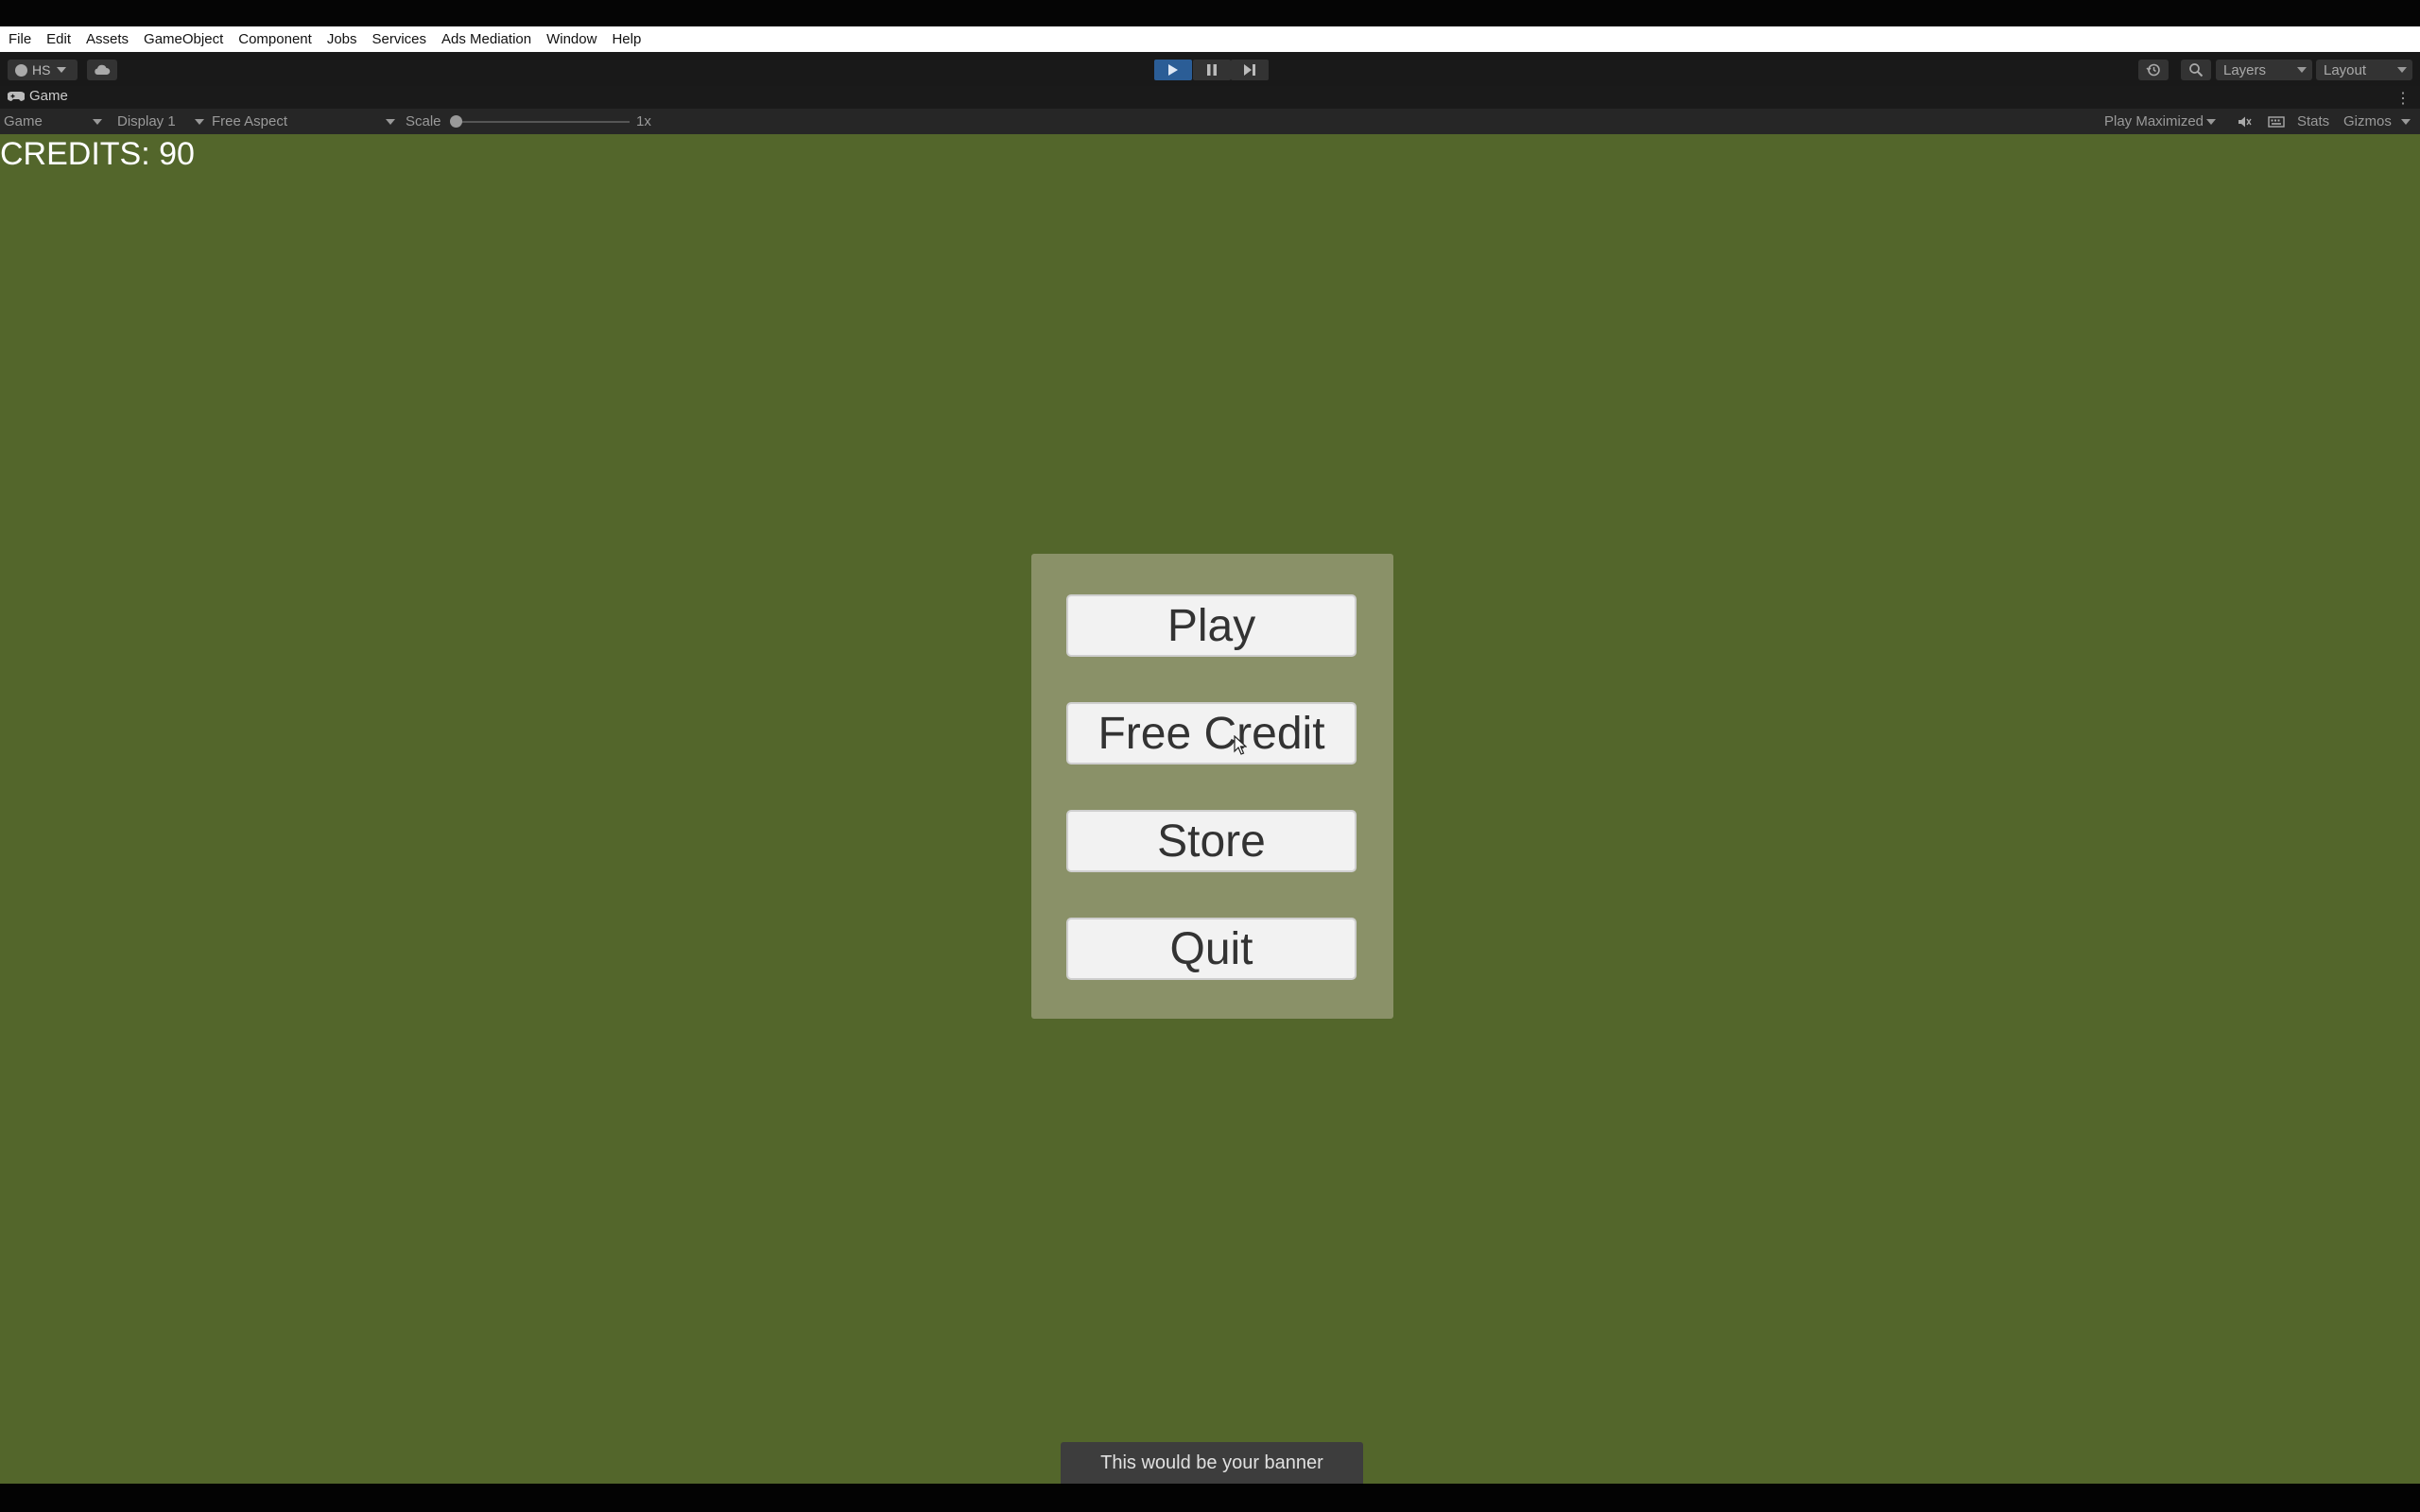 The image size is (2420, 1512). I want to click on search-icon, so click(2196, 70).